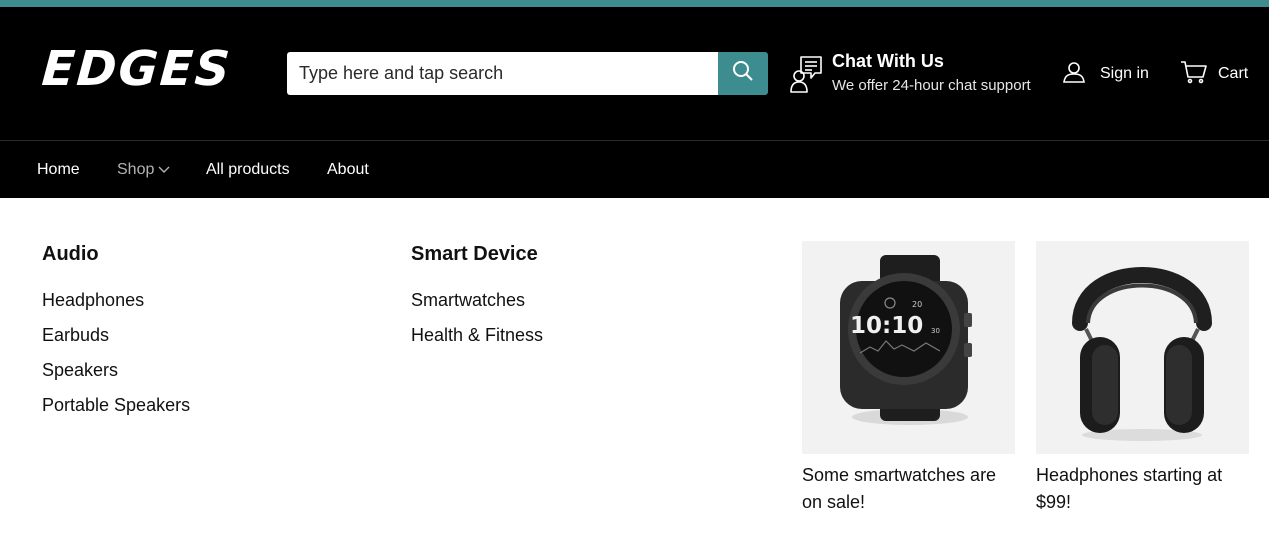 The image size is (1269, 538). What do you see at coordinates (935, 331) in the screenshot?
I see `svg-text: 30` at bounding box center [935, 331].